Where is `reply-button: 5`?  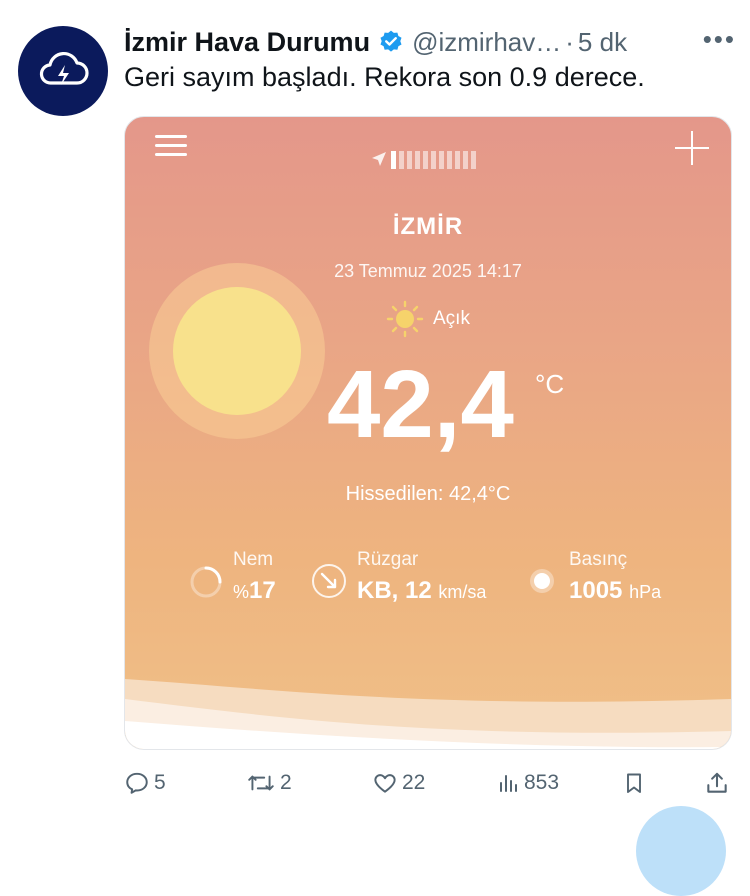 reply-button: 5 is located at coordinates (145, 783).